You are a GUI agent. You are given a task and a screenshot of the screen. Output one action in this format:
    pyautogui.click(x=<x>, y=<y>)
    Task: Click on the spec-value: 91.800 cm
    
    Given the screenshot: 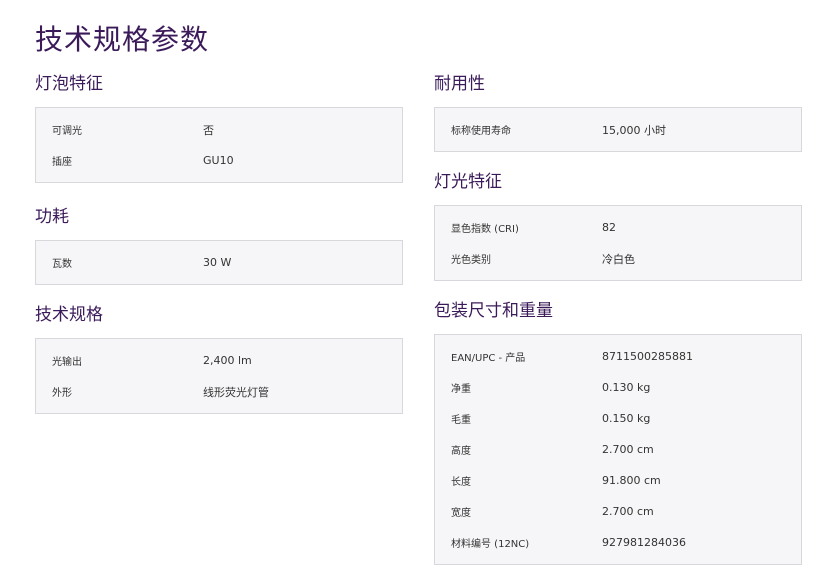 What is the action you would take?
    pyautogui.click(x=631, y=480)
    